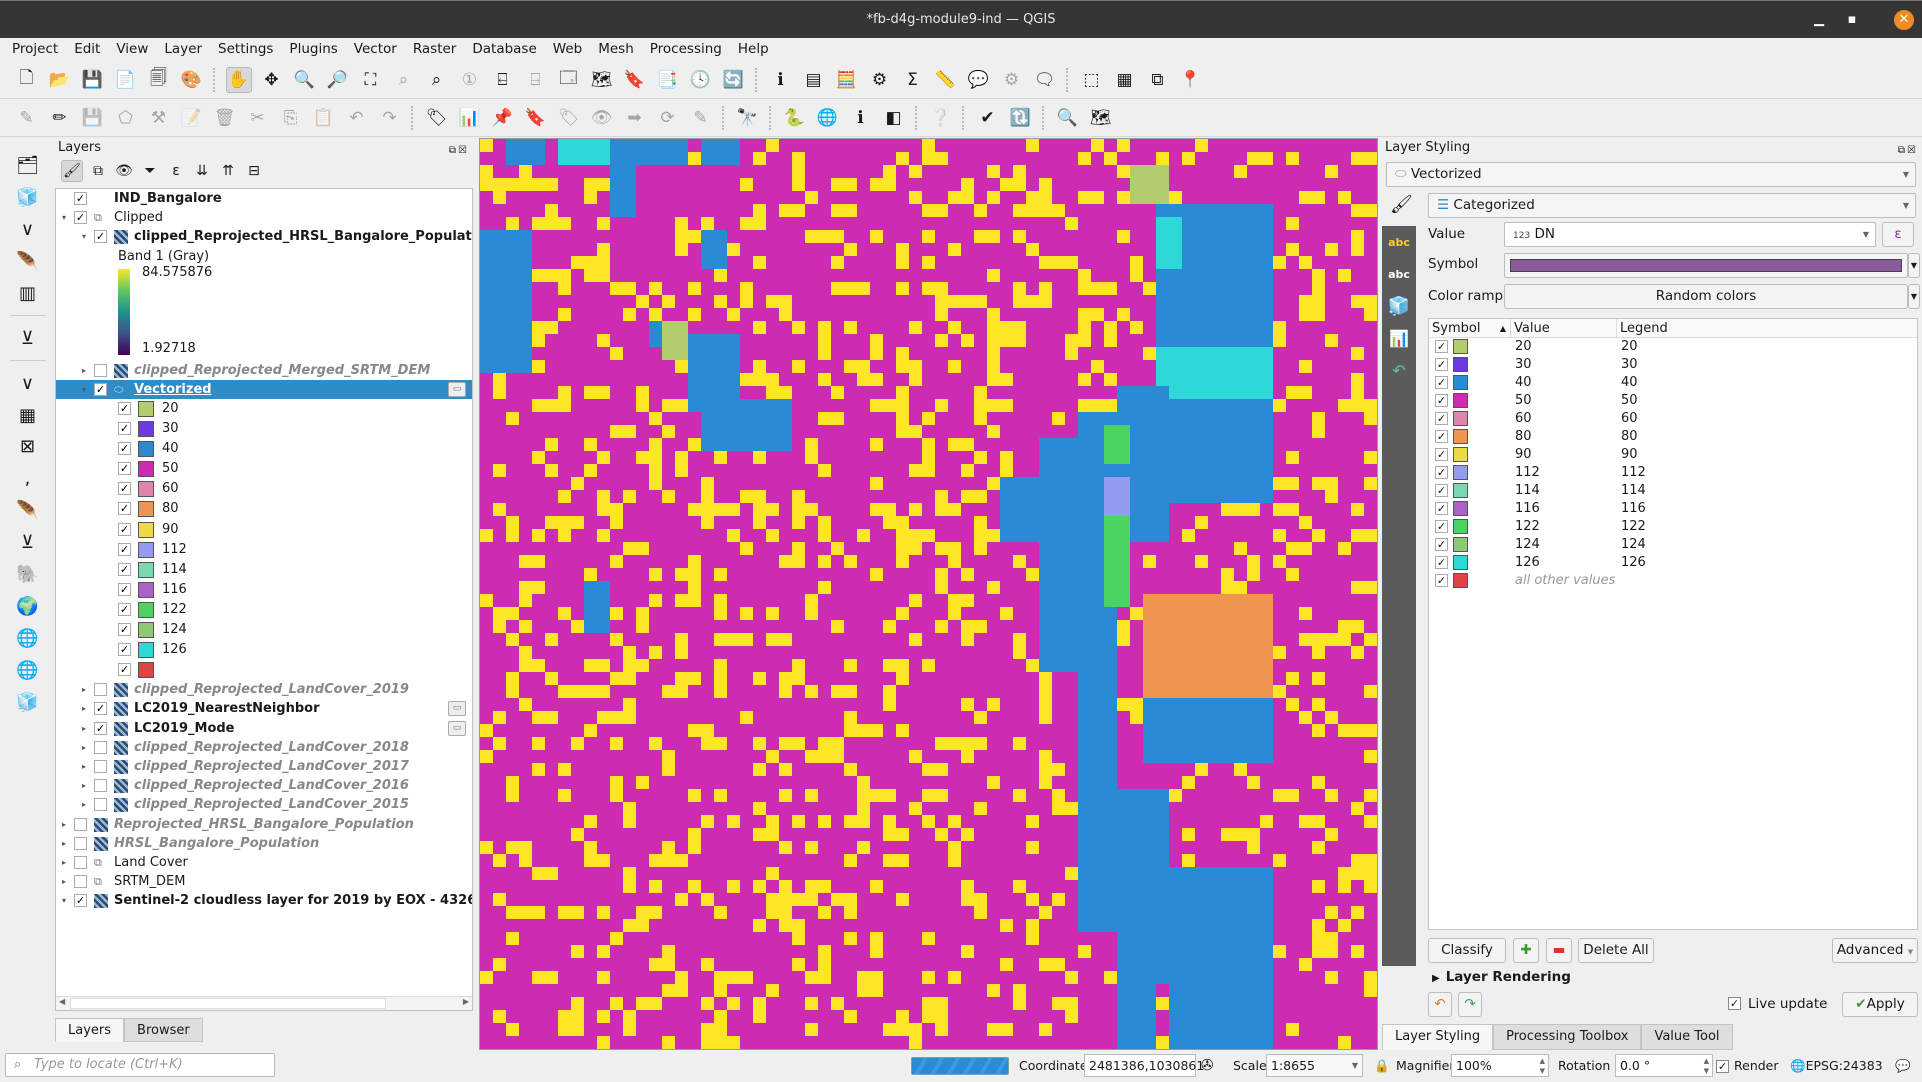 The image size is (1922, 1082). I want to click on float-panel-icon: ⧉, so click(453, 150).